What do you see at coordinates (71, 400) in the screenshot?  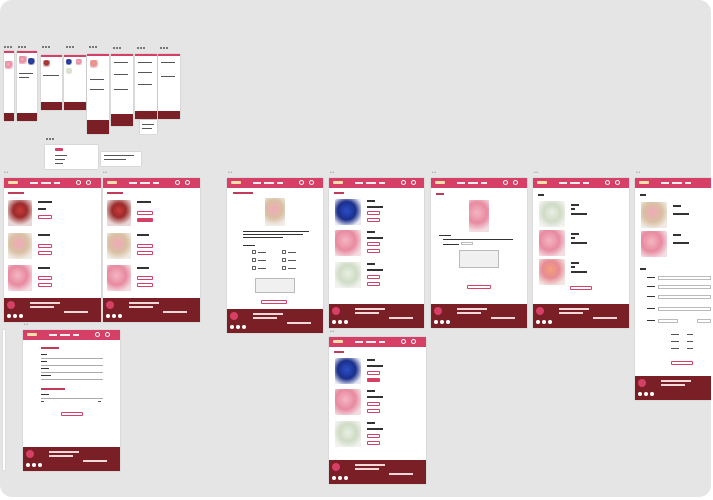 I see `login-page` at bounding box center [71, 400].